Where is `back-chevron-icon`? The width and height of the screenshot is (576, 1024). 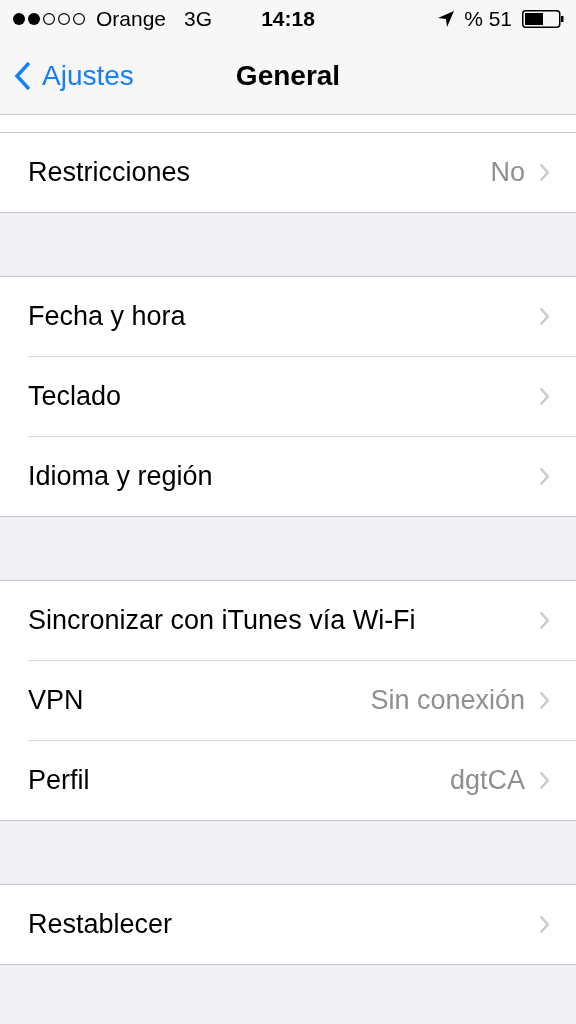 back-chevron-icon is located at coordinates (23, 76).